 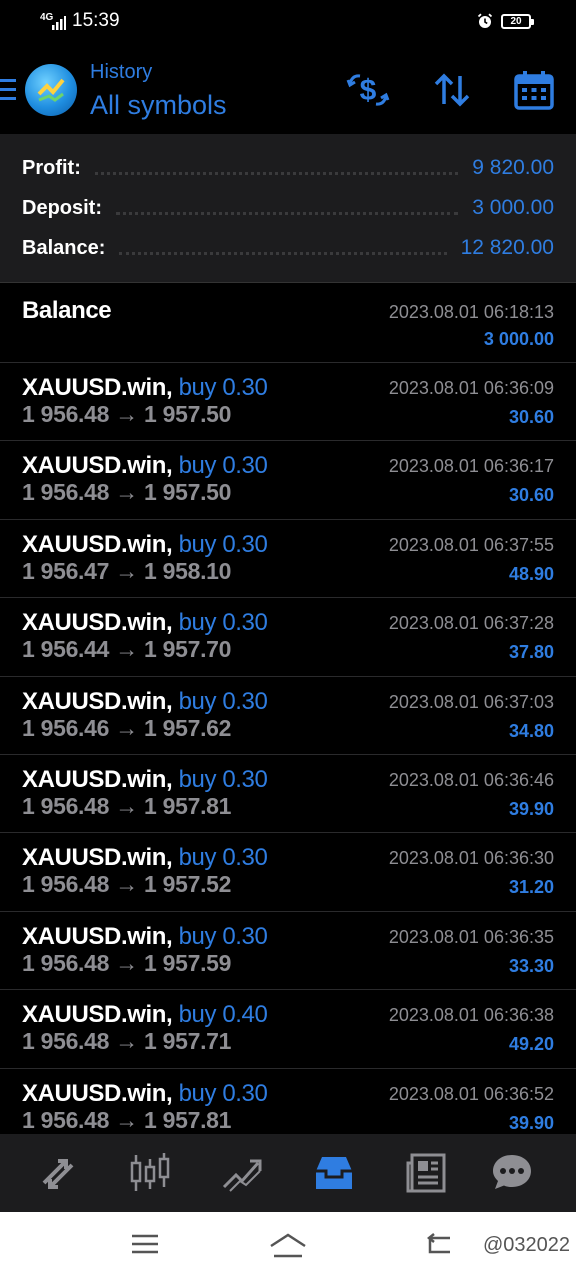 What do you see at coordinates (58, 1173) in the screenshot?
I see `quotes-icon` at bounding box center [58, 1173].